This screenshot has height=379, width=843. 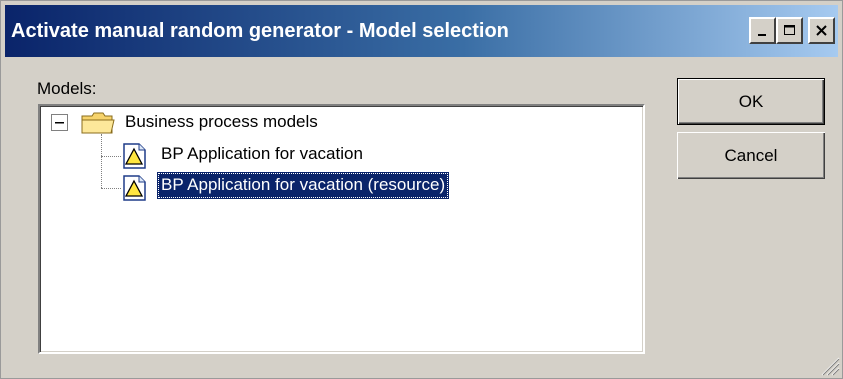 I want to click on maximize-icon, so click(x=789, y=29).